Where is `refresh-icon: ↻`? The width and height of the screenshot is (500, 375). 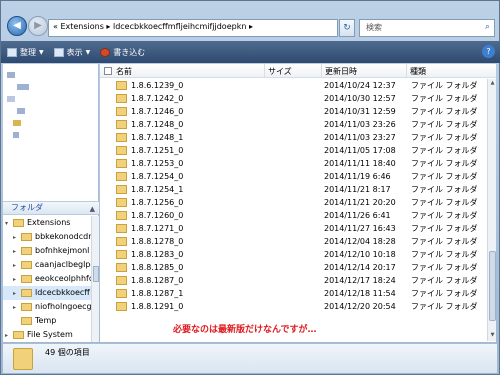
refresh-icon: ↻ is located at coordinates (347, 28).